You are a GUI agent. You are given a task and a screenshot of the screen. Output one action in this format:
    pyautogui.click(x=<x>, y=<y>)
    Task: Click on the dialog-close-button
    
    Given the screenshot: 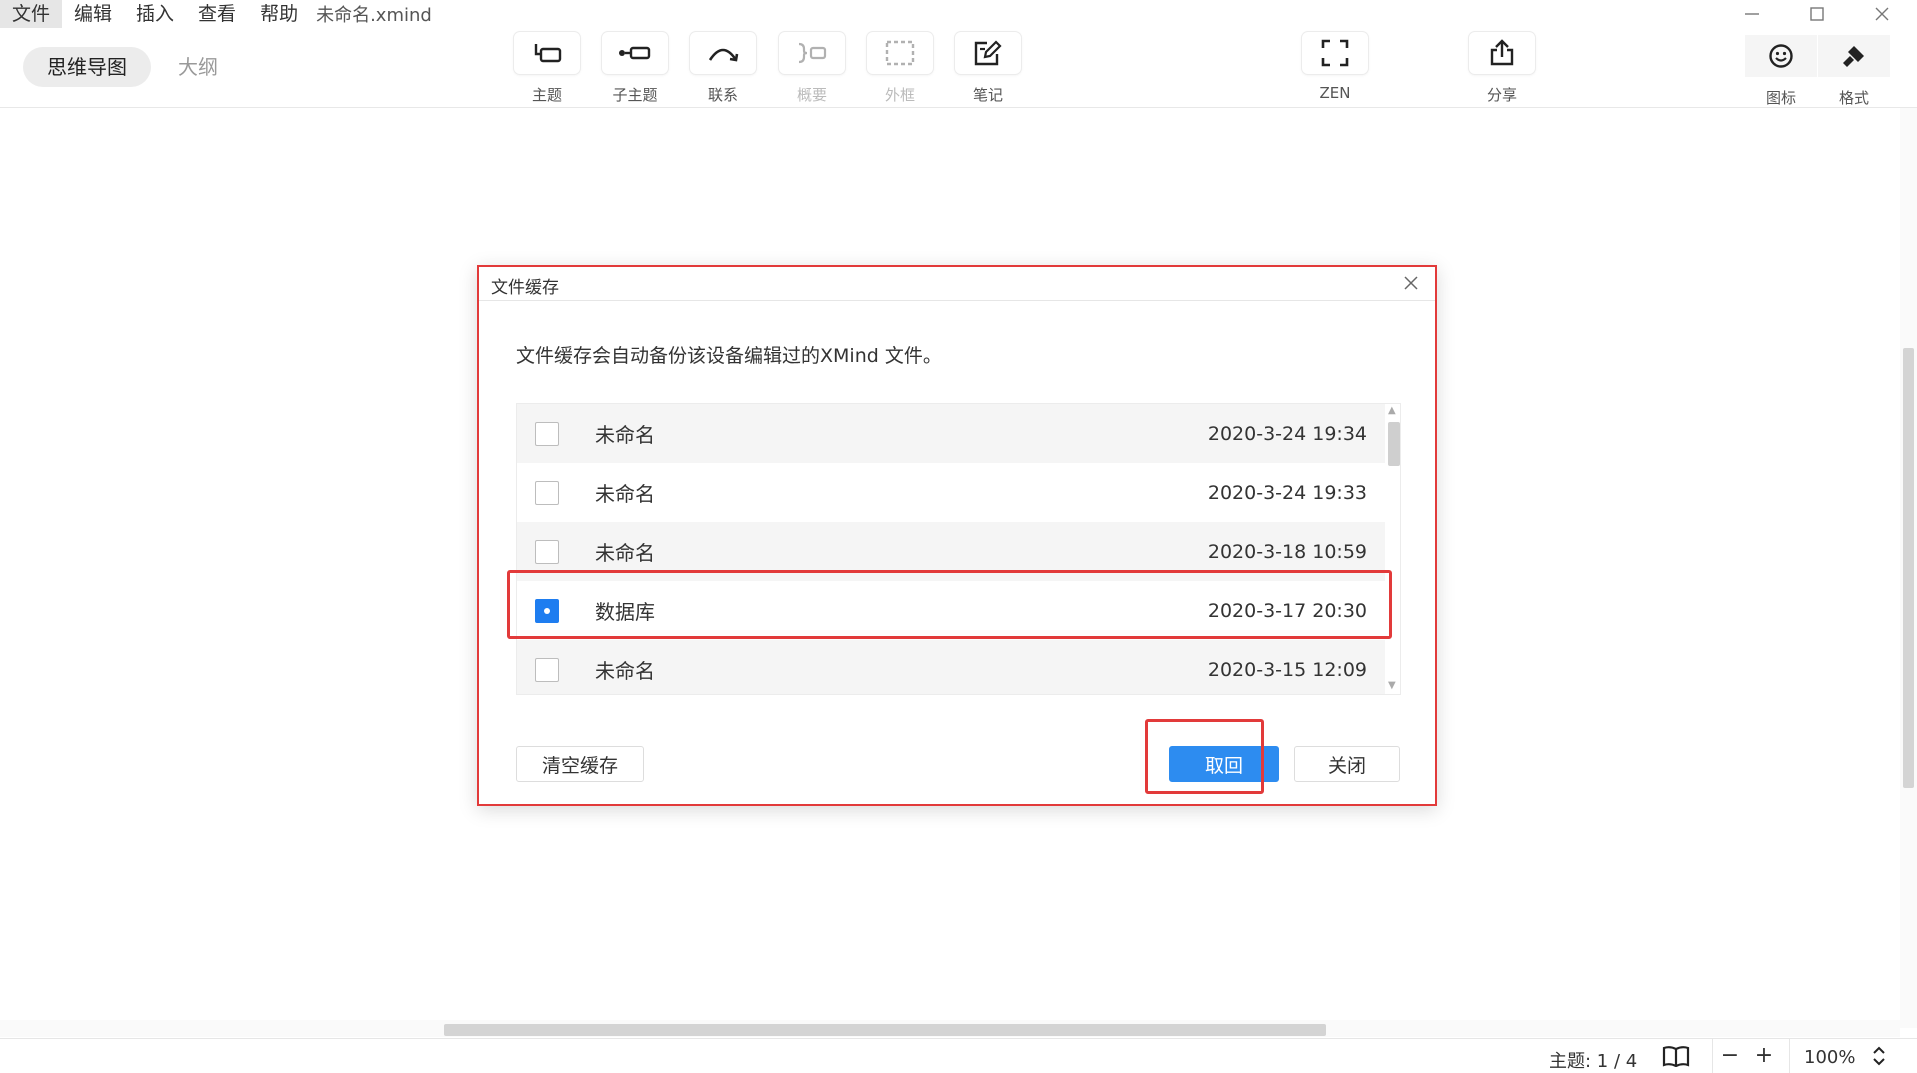 What is the action you would take?
    pyautogui.click(x=1411, y=283)
    